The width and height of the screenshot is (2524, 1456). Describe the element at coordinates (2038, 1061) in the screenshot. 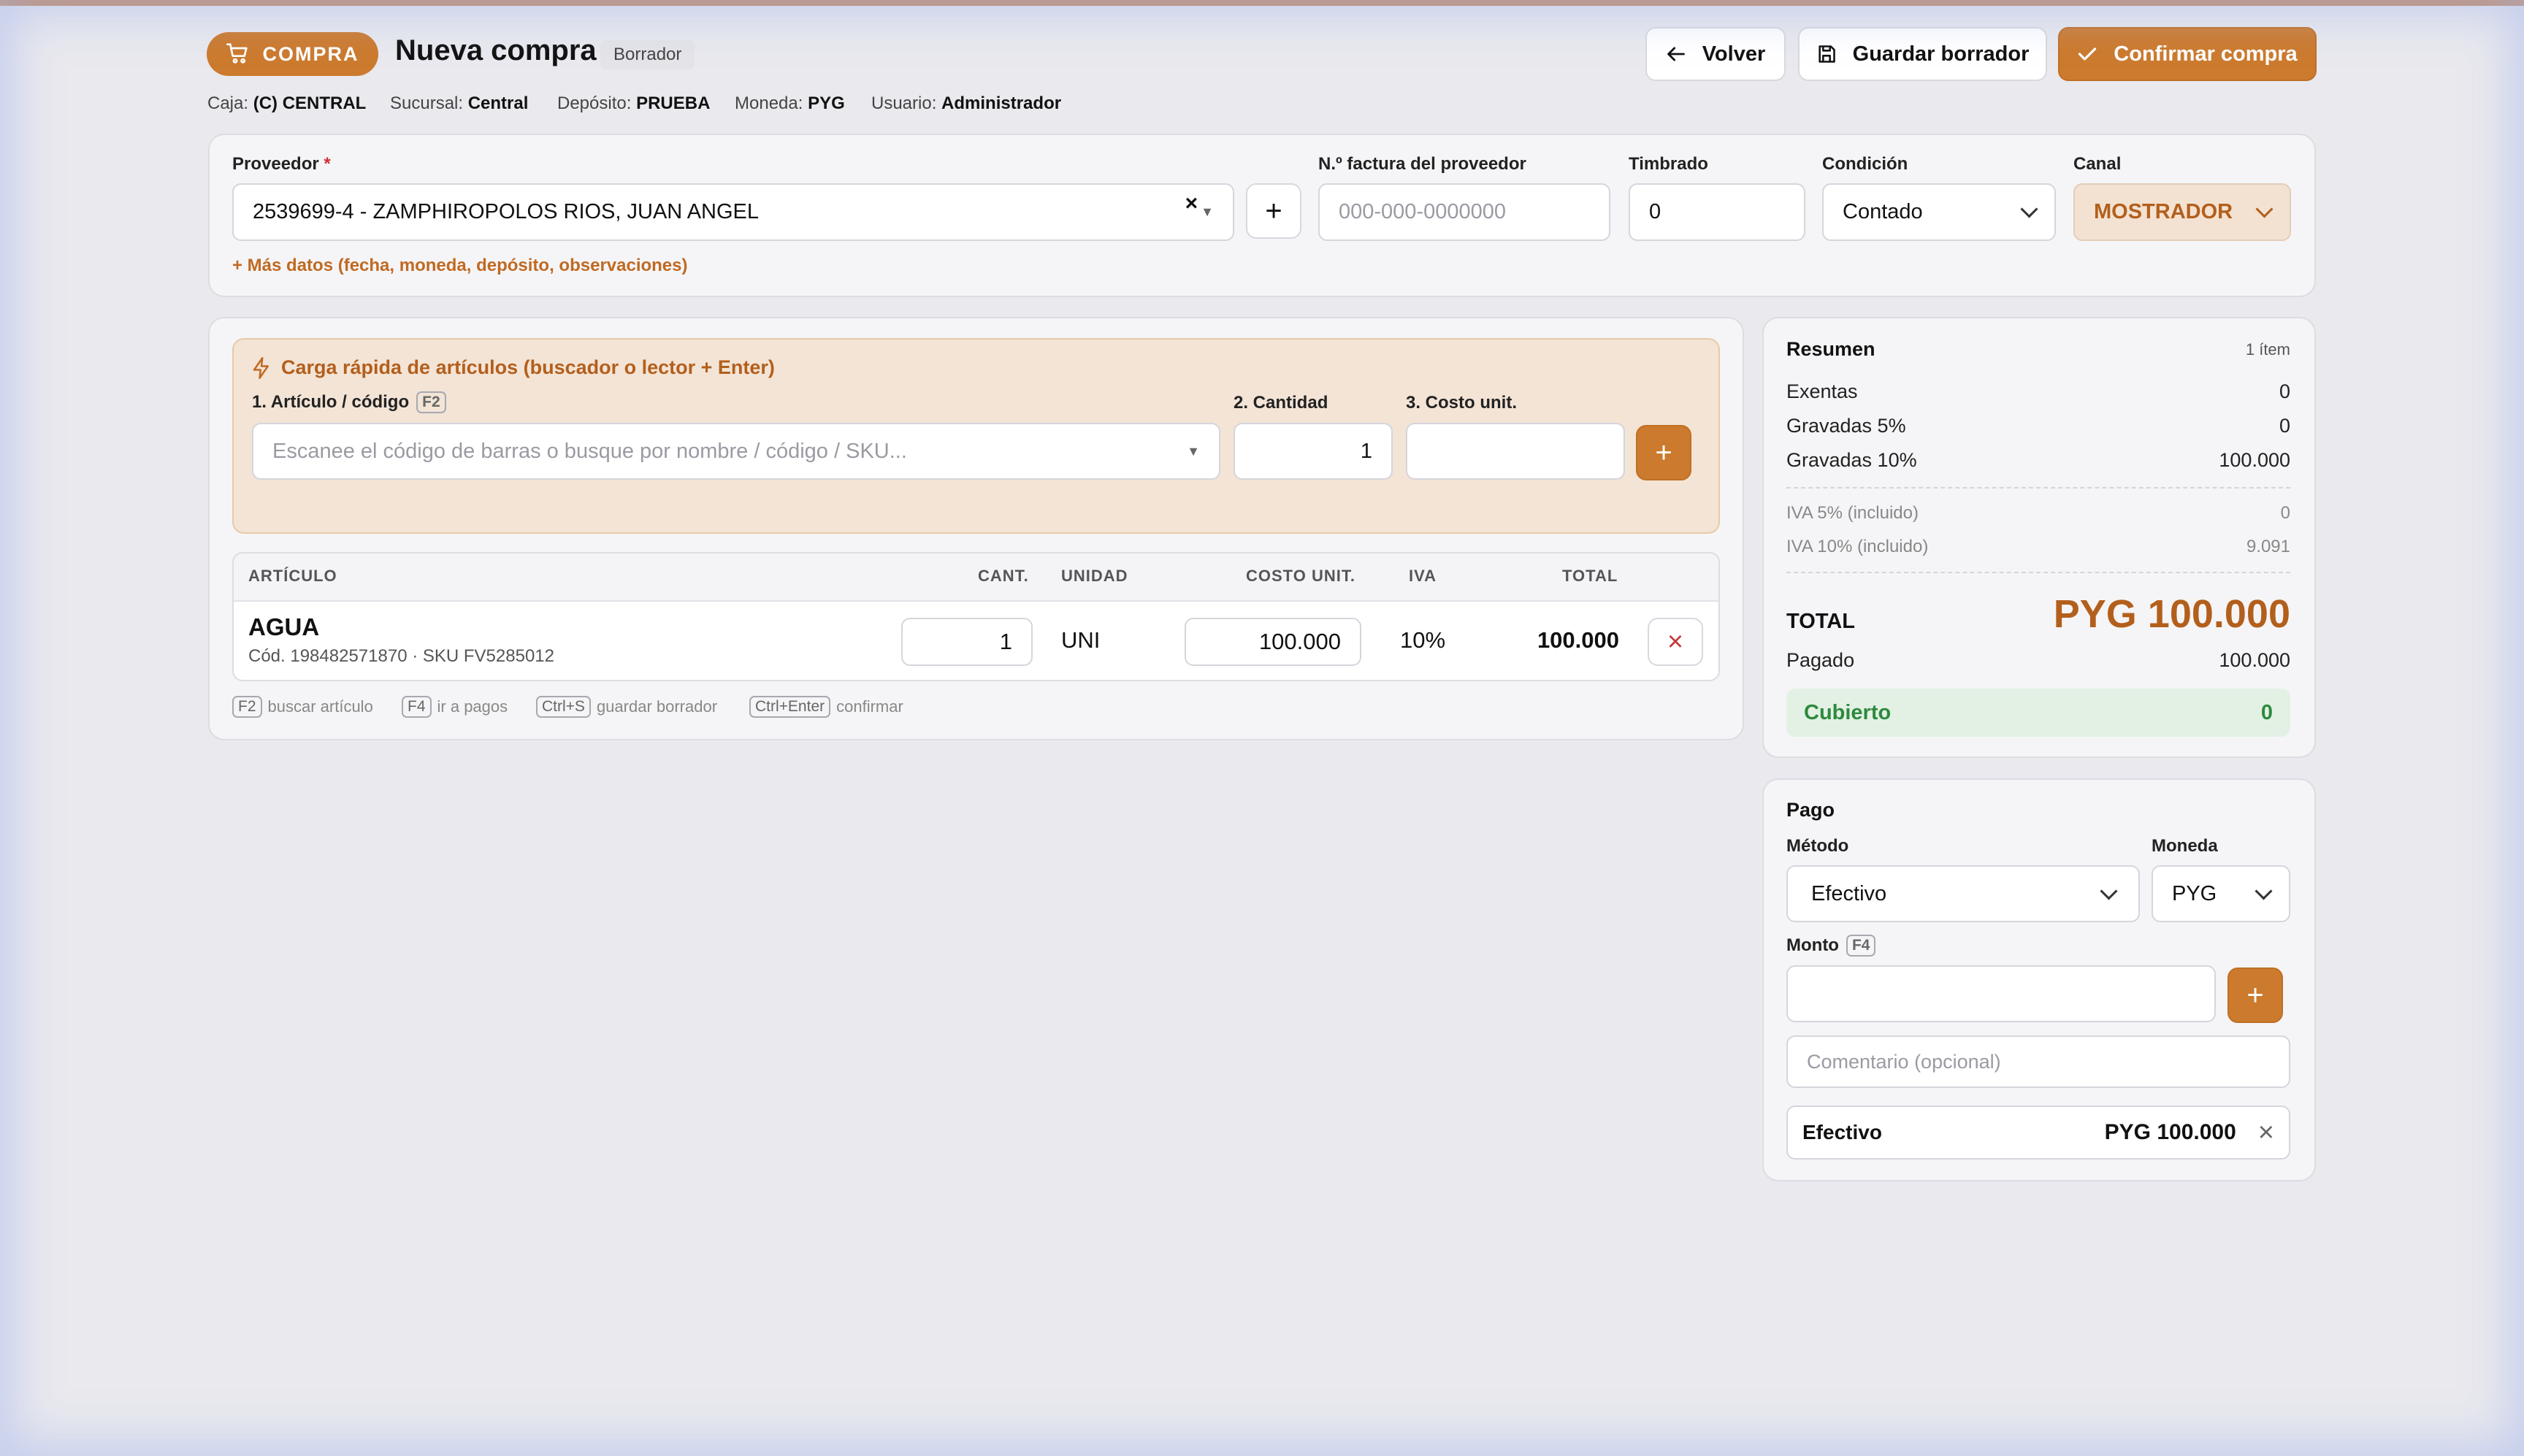

I see `comment-input: Comentario (opcional)` at that location.